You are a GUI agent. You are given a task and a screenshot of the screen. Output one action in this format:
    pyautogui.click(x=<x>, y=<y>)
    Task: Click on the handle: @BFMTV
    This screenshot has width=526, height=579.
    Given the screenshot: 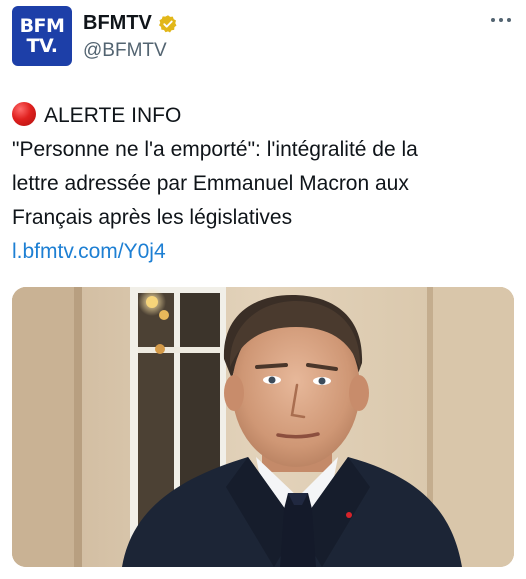 What is the action you would take?
    pyautogui.click(x=125, y=51)
    